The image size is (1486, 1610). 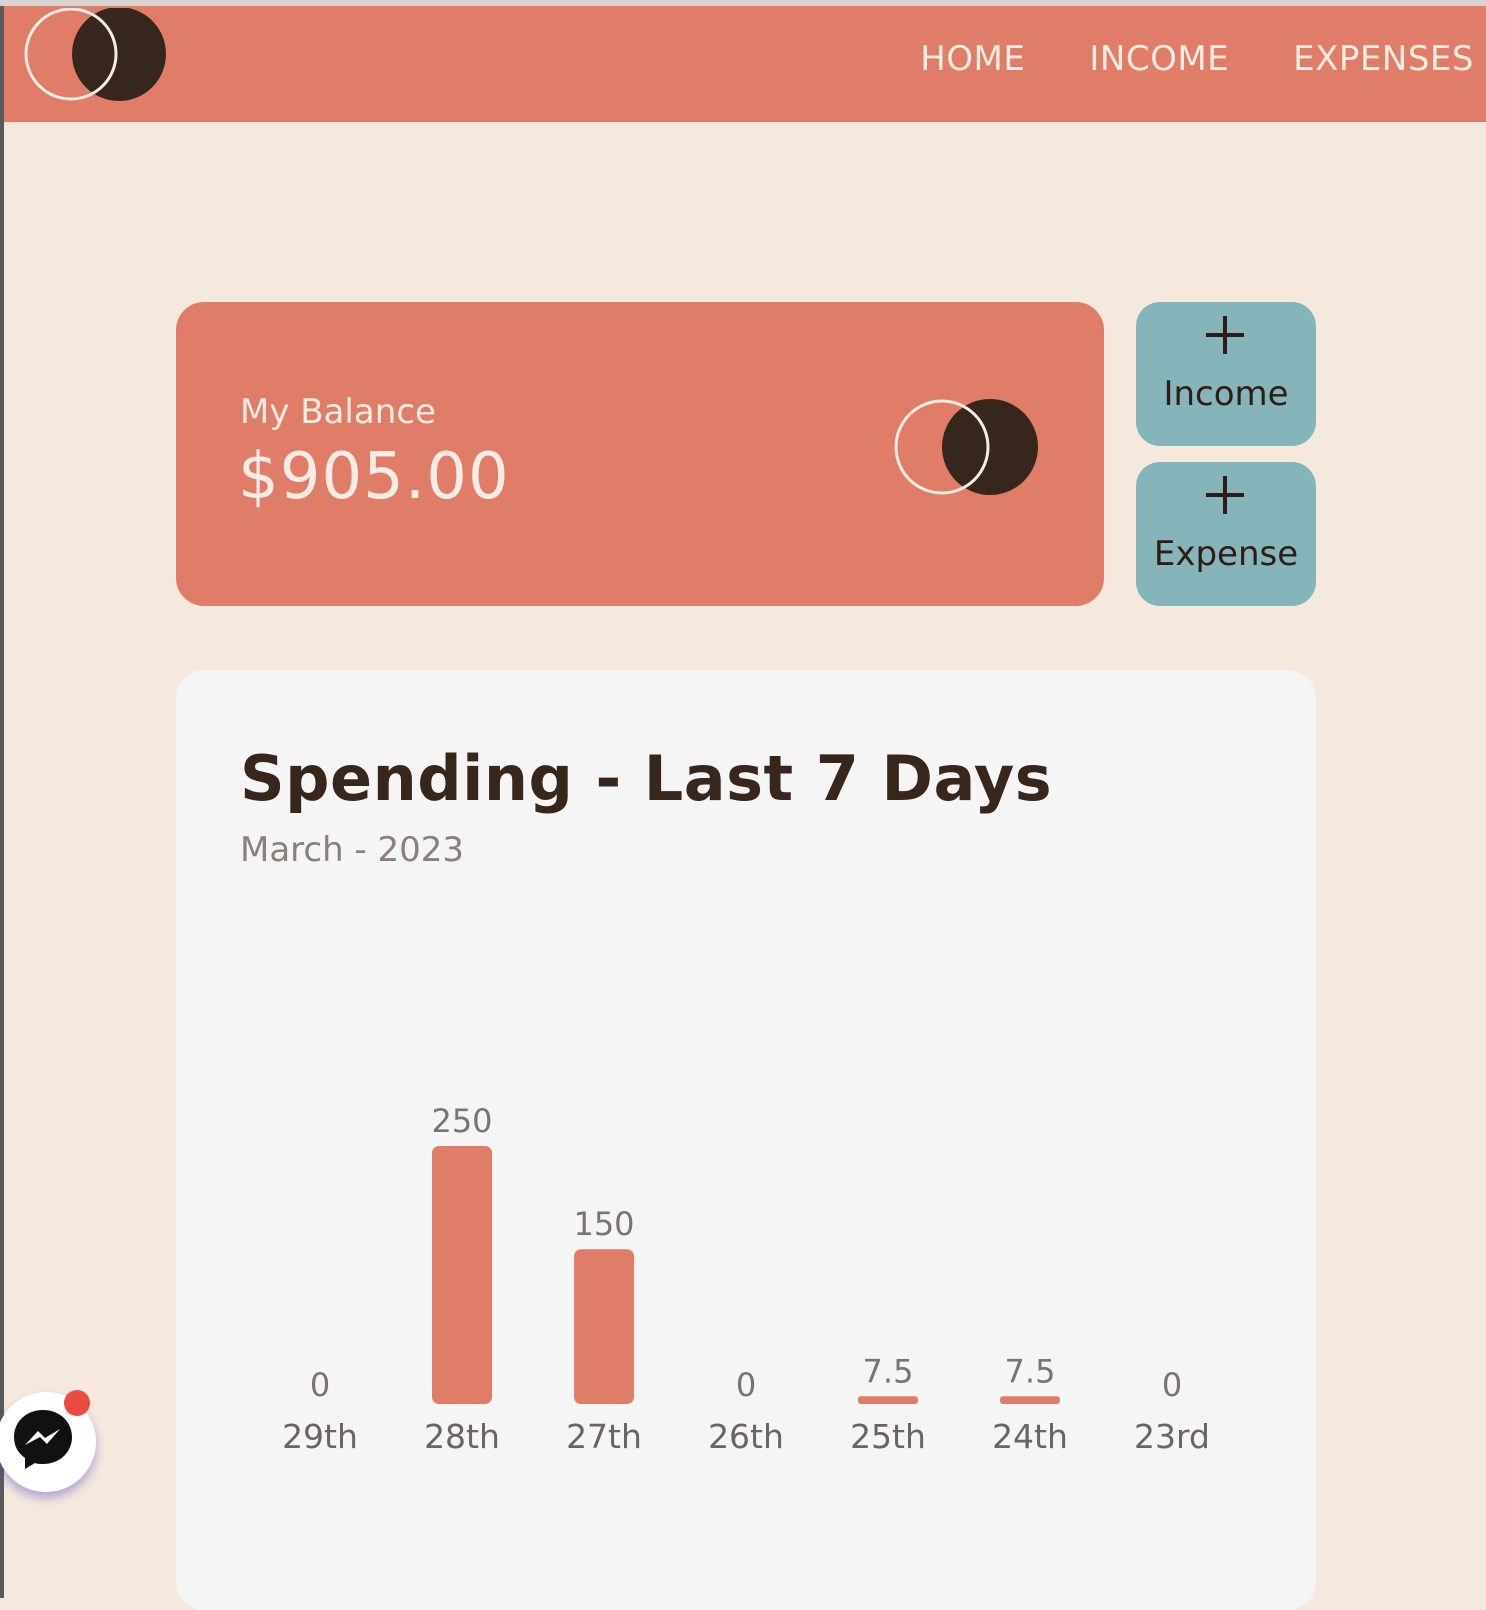 What do you see at coordinates (374, 477) in the screenshot?
I see `balance-amount: $905.00` at bounding box center [374, 477].